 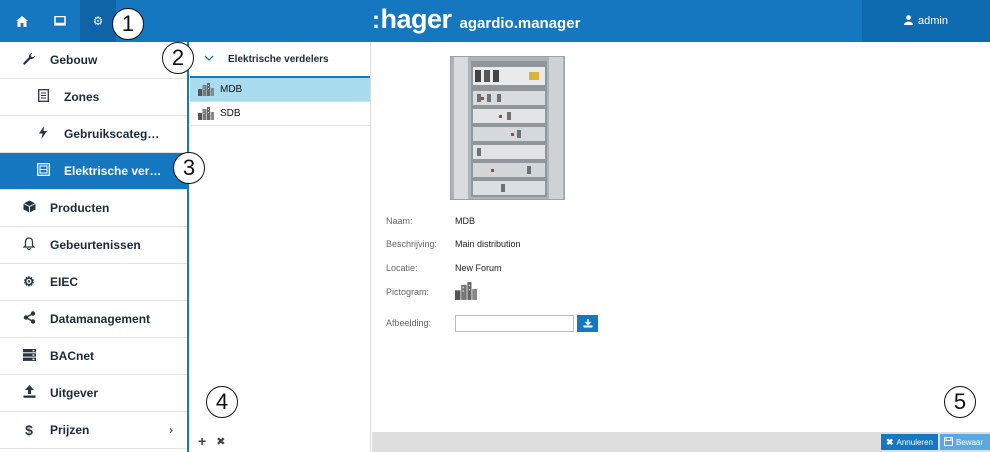 I want to click on distribution-board-photo, so click(x=507, y=128).